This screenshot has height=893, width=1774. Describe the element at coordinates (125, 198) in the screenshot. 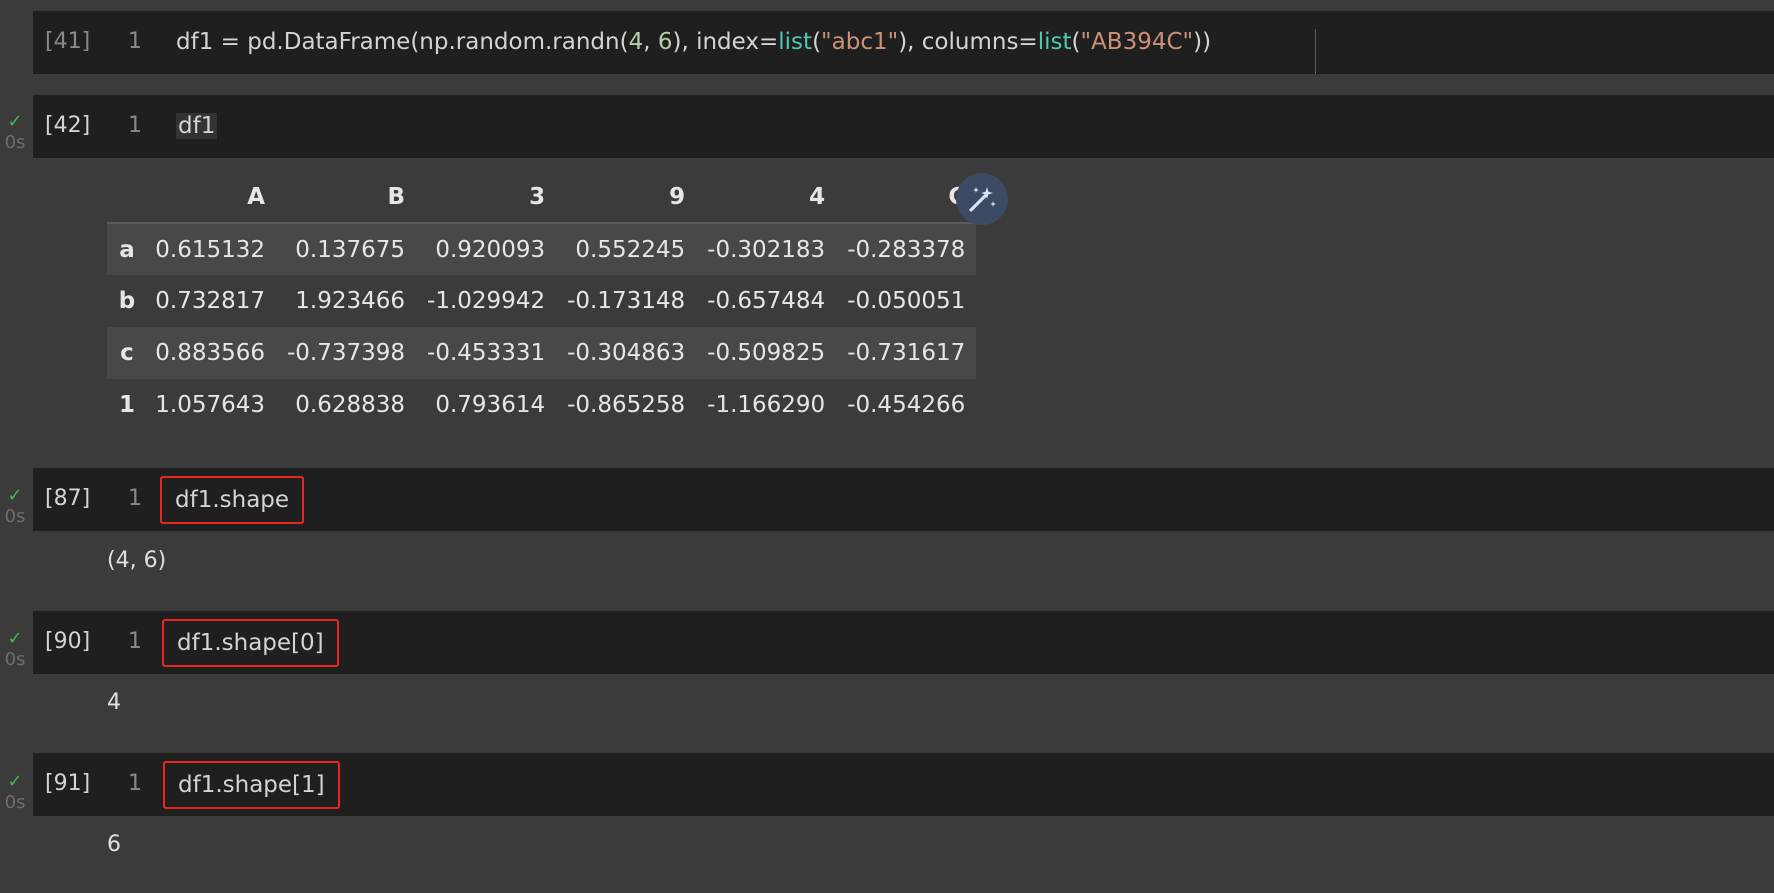

I see `index-header` at that location.